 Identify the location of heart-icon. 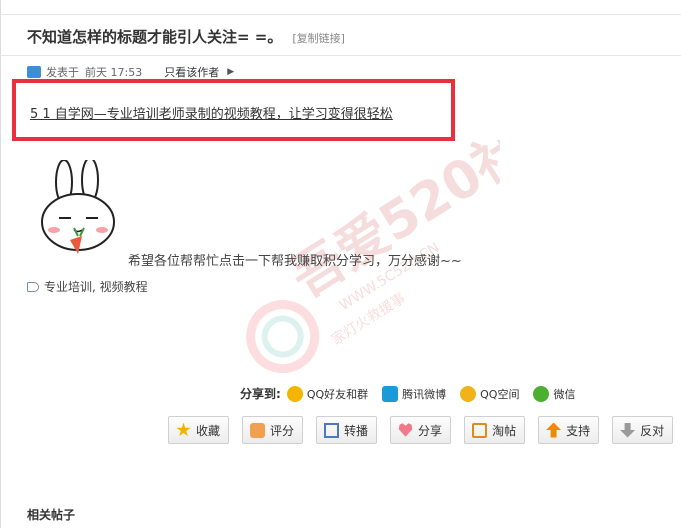
(405, 430).